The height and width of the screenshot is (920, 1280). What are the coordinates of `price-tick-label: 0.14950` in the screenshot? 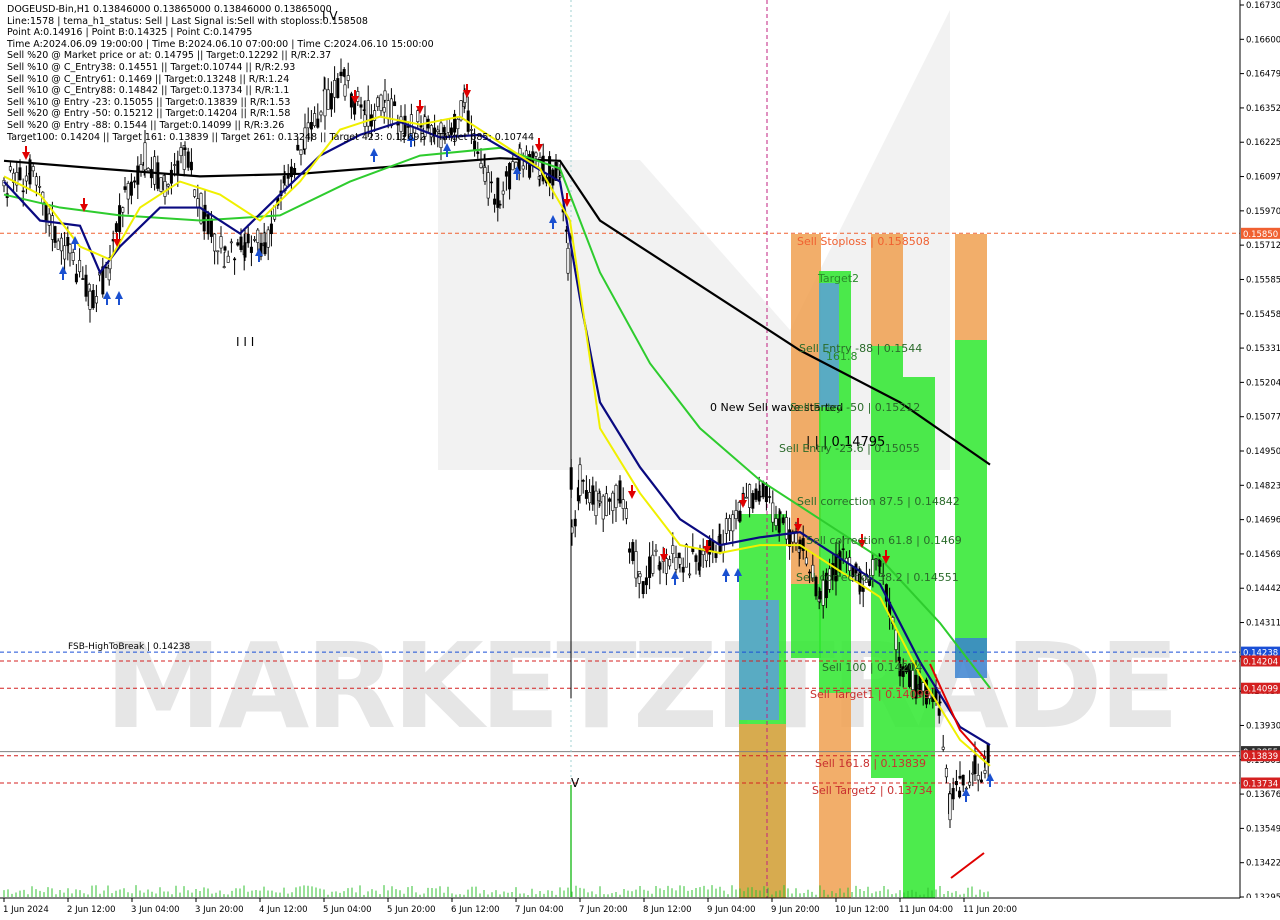 It's located at (1263, 452).